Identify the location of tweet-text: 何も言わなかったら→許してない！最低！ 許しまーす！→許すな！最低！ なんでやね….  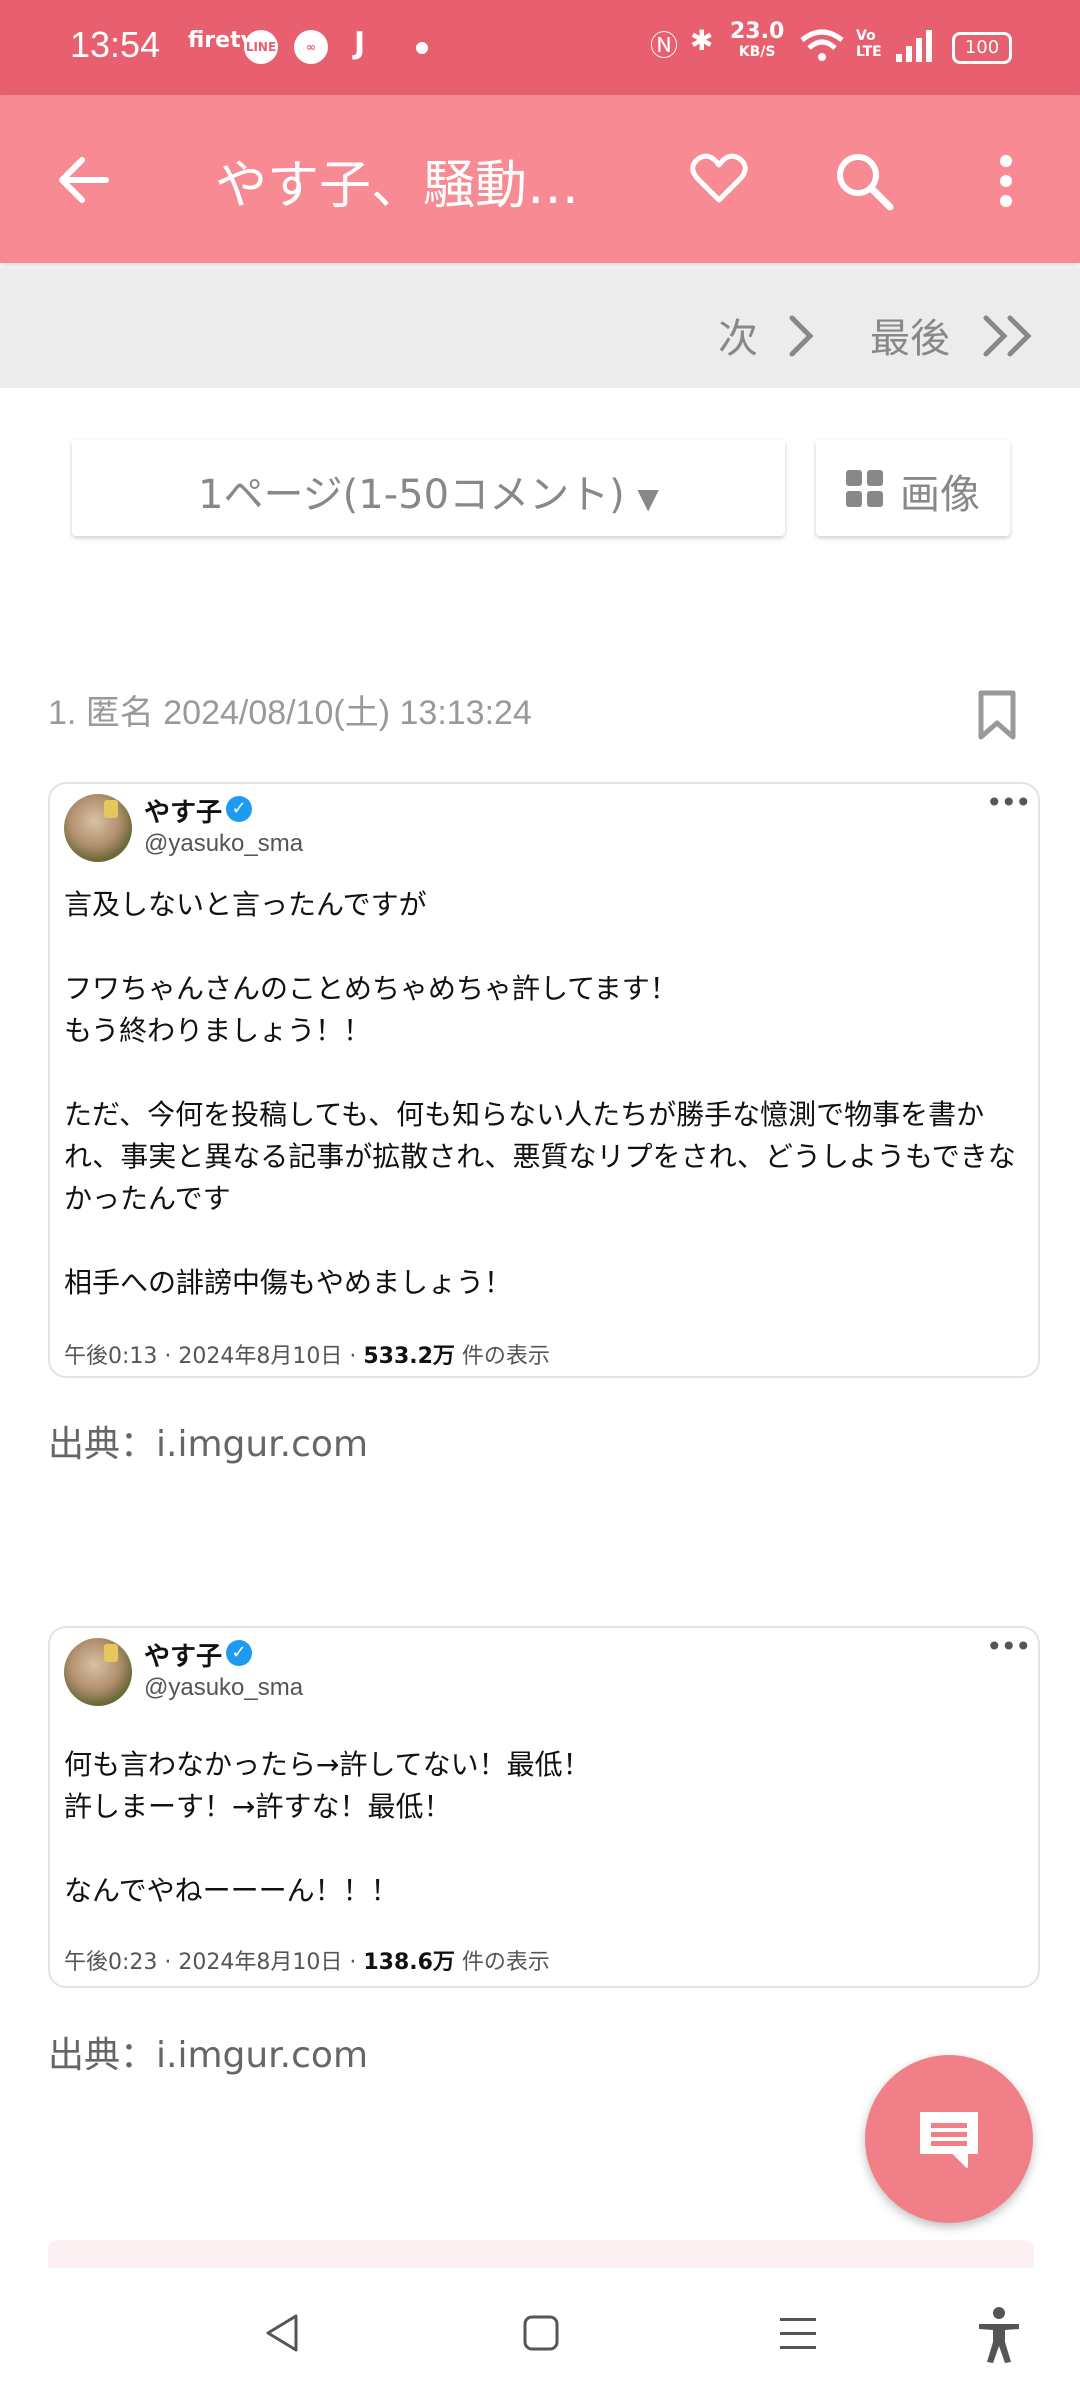
(327, 1827).